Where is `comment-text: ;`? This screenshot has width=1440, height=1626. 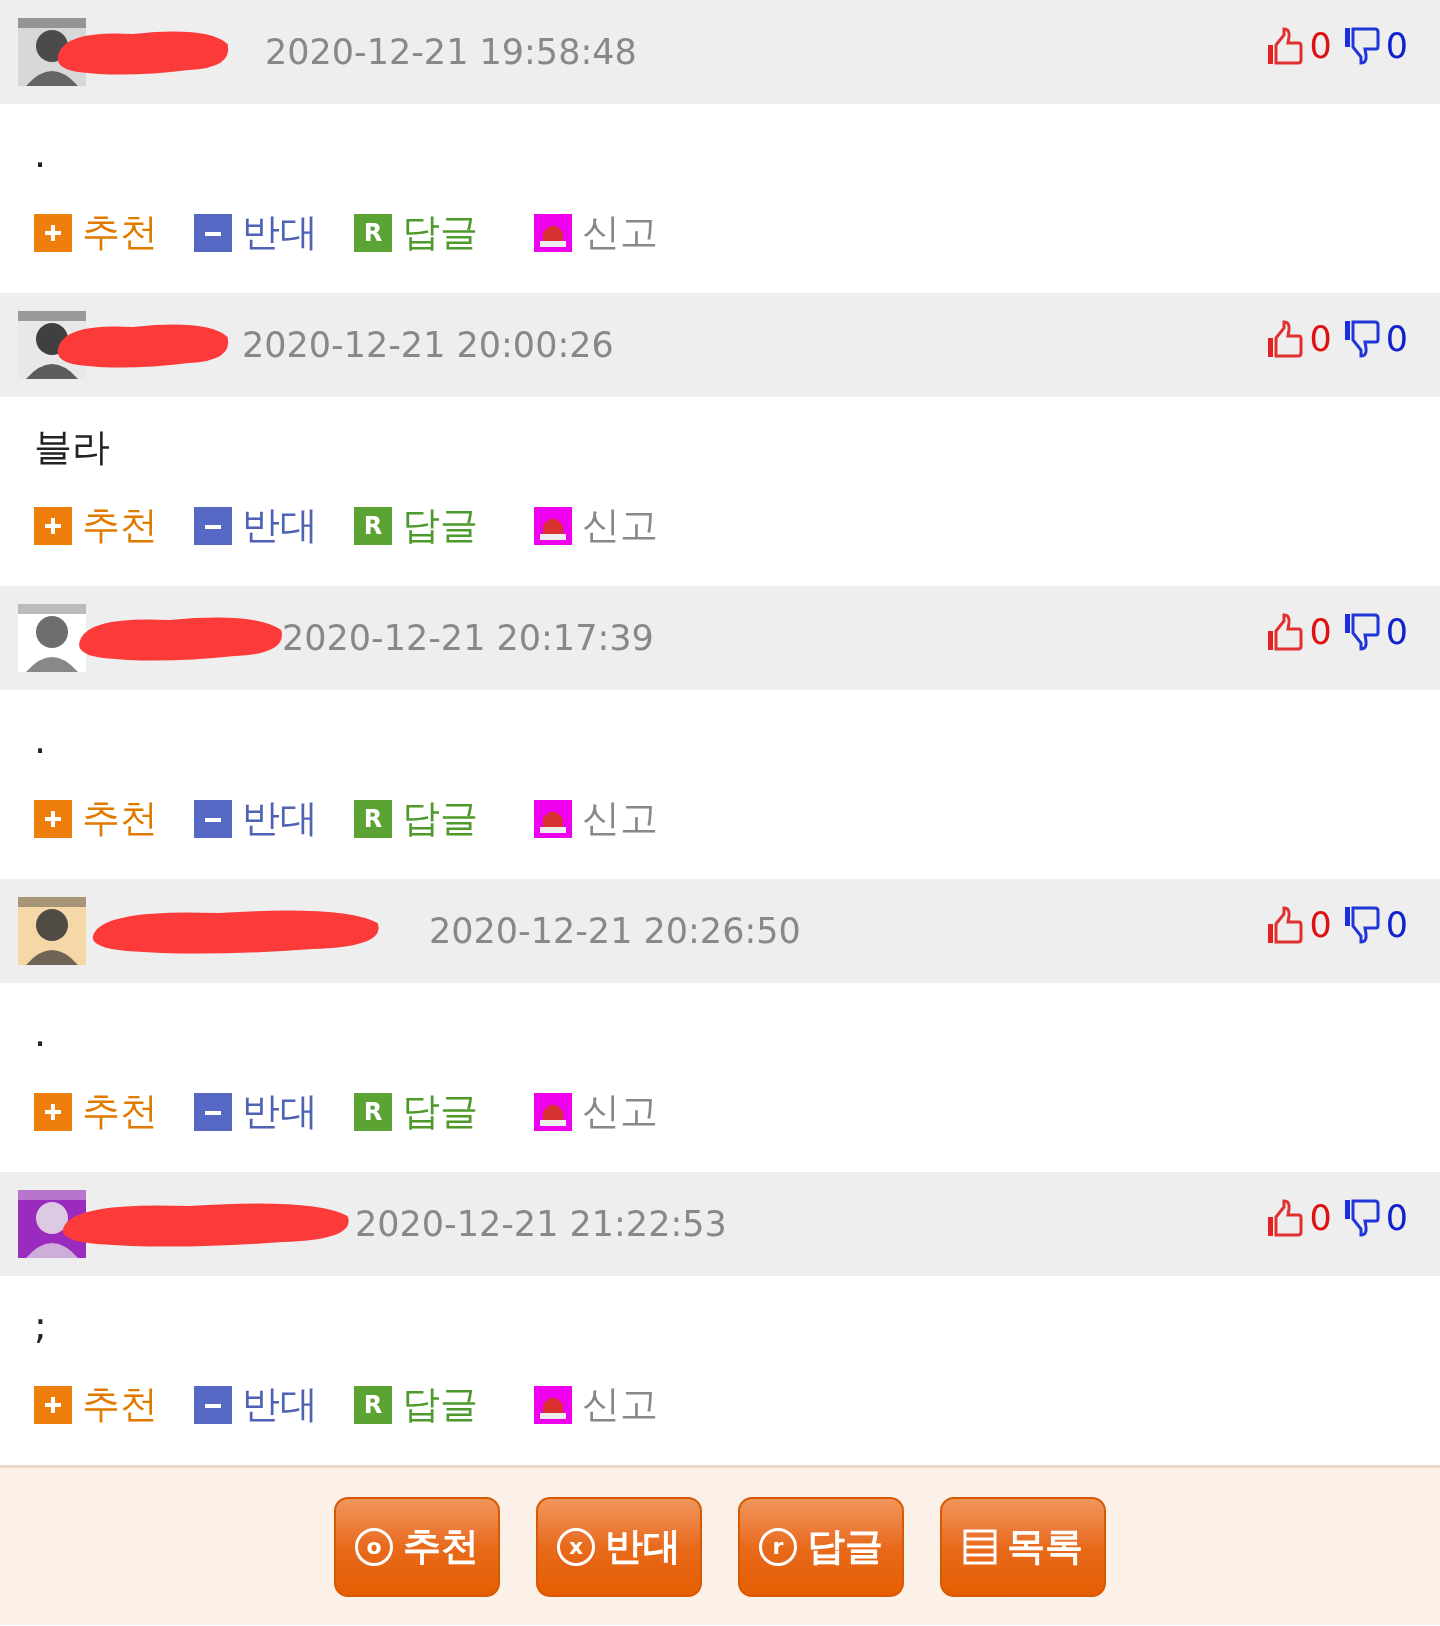 comment-text: ; is located at coordinates (40, 1326).